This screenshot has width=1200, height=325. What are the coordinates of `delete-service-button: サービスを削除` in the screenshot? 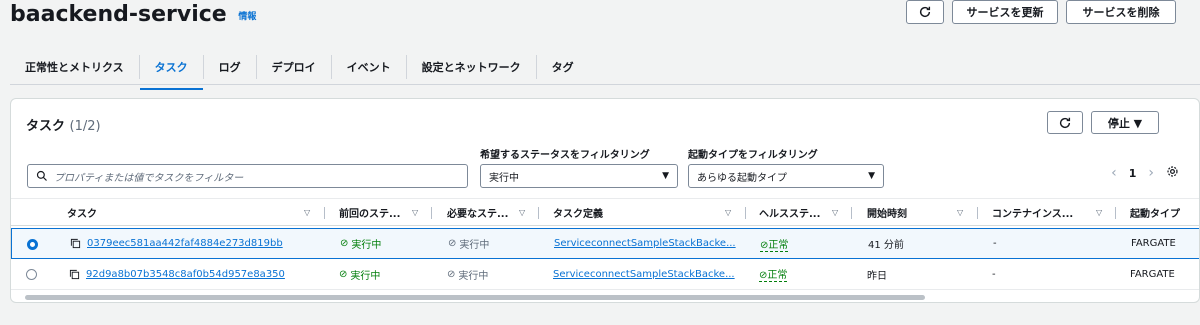 It's located at (1121, 12).